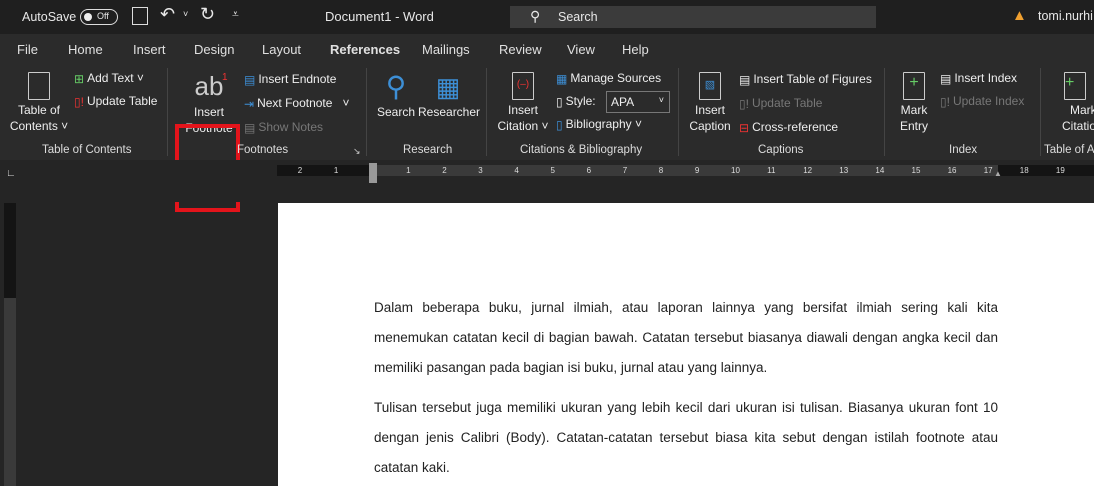 The image size is (1094, 486). What do you see at coordinates (623, 102) in the screenshot?
I see `style-value: APA` at bounding box center [623, 102].